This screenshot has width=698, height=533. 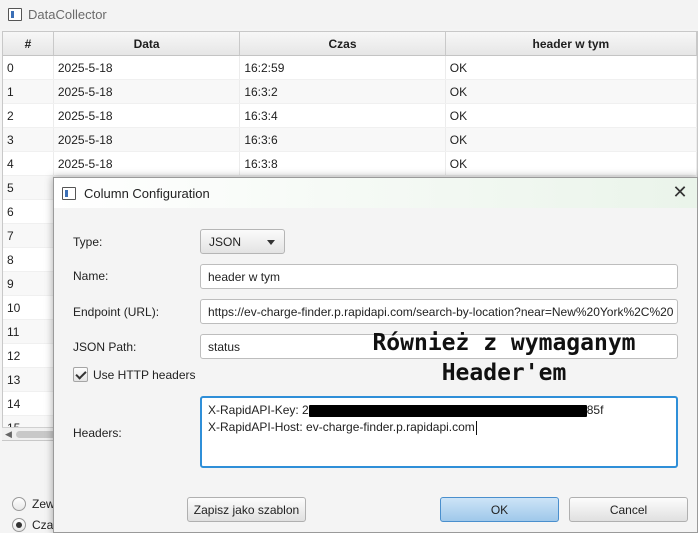 What do you see at coordinates (105, 347) in the screenshot?
I see `jsonpath-label: JSON Path:` at bounding box center [105, 347].